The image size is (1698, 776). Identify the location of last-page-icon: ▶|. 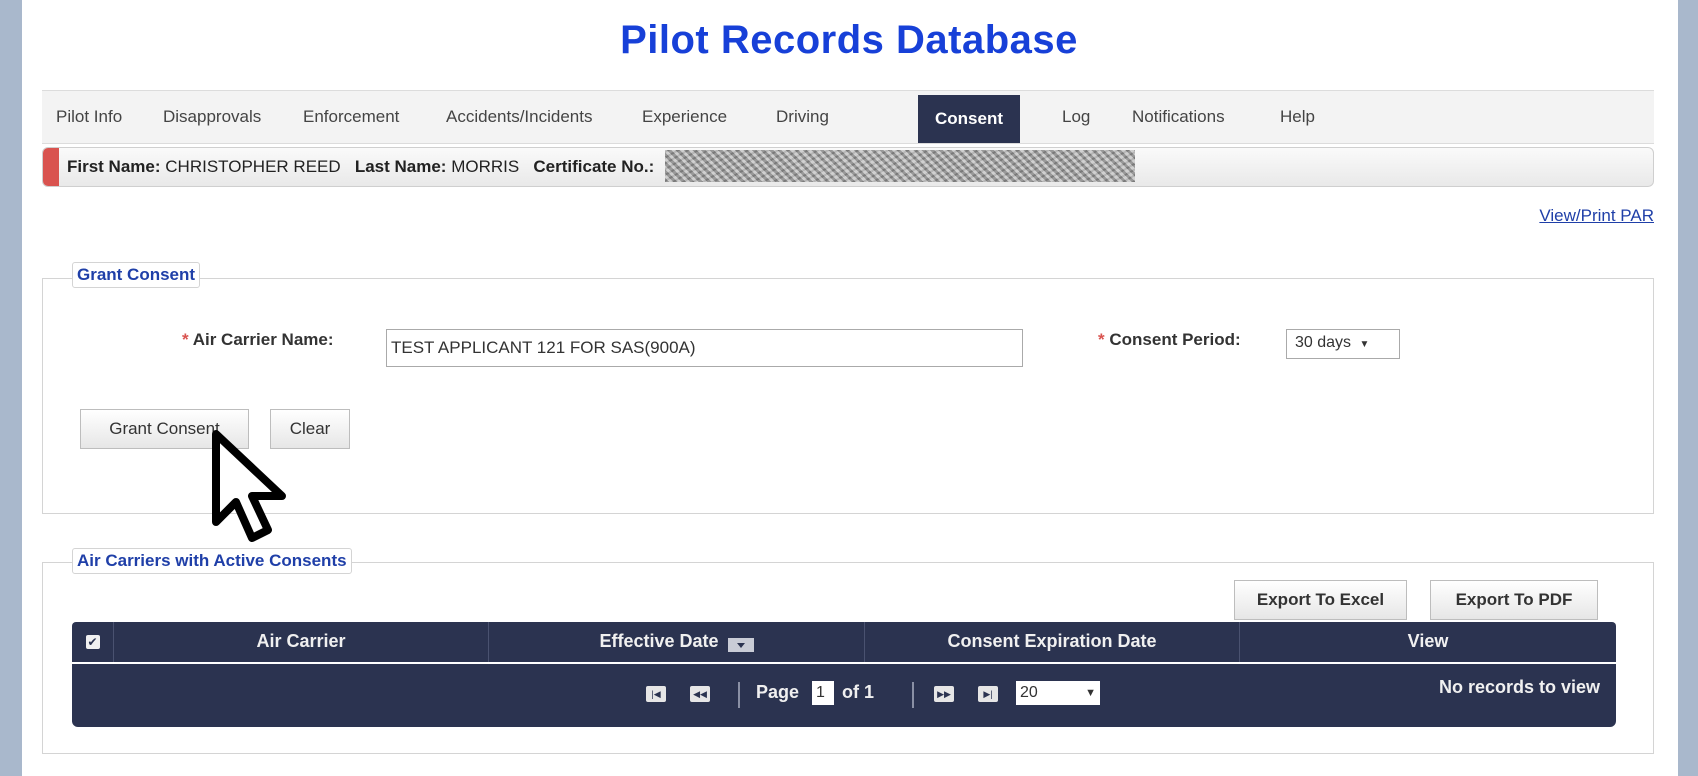
(988, 694).